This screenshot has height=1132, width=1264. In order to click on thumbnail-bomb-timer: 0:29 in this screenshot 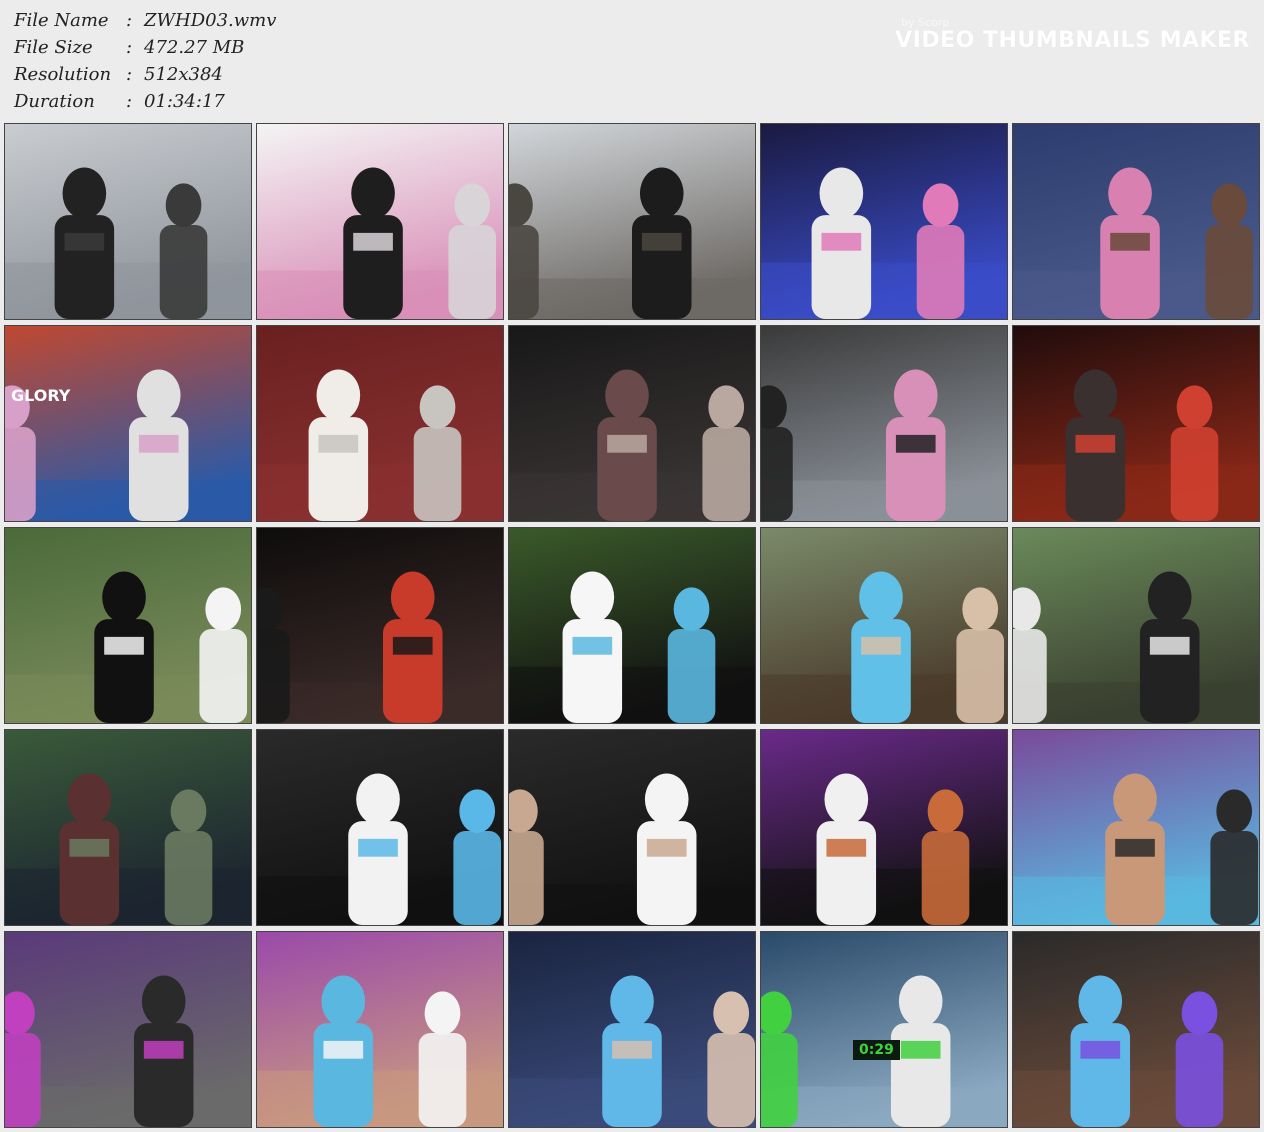, I will do `click(884, 1029)`.